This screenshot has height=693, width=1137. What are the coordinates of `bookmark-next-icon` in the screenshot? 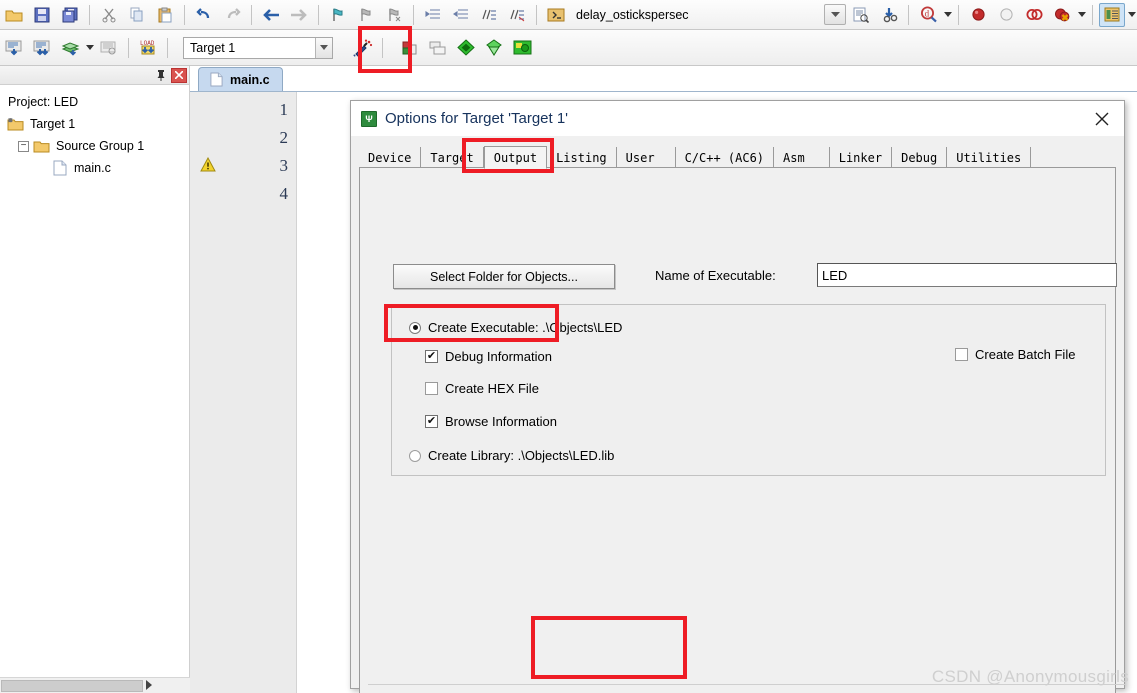 It's located at (394, 15).